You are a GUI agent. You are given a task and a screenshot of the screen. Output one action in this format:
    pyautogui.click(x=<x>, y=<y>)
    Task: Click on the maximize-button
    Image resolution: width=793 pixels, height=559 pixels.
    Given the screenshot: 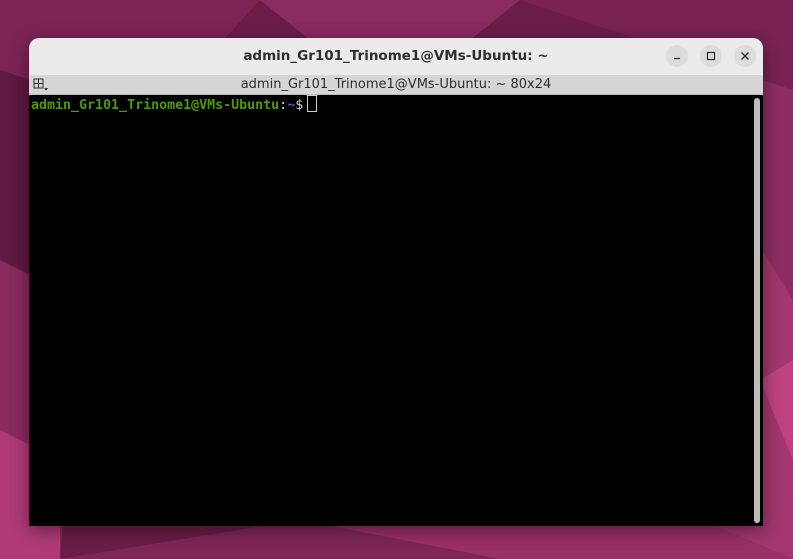 What is the action you would take?
    pyautogui.click(x=711, y=56)
    